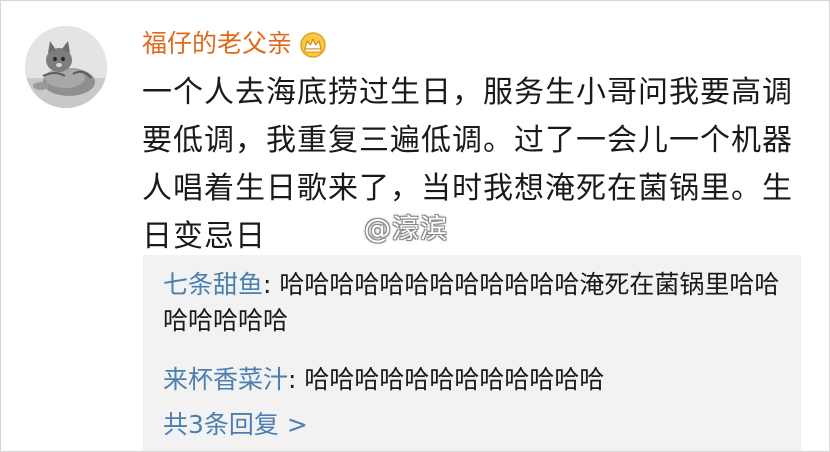 The image size is (830, 452). I want to click on reply-username: 七条甜鱼, so click(213, 284).